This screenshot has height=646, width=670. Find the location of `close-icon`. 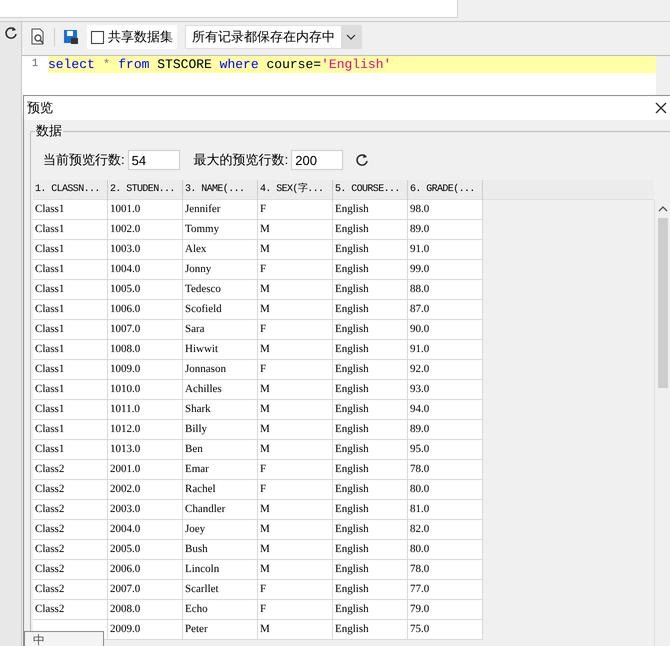

close-icon is located at coordinates (661, 108).